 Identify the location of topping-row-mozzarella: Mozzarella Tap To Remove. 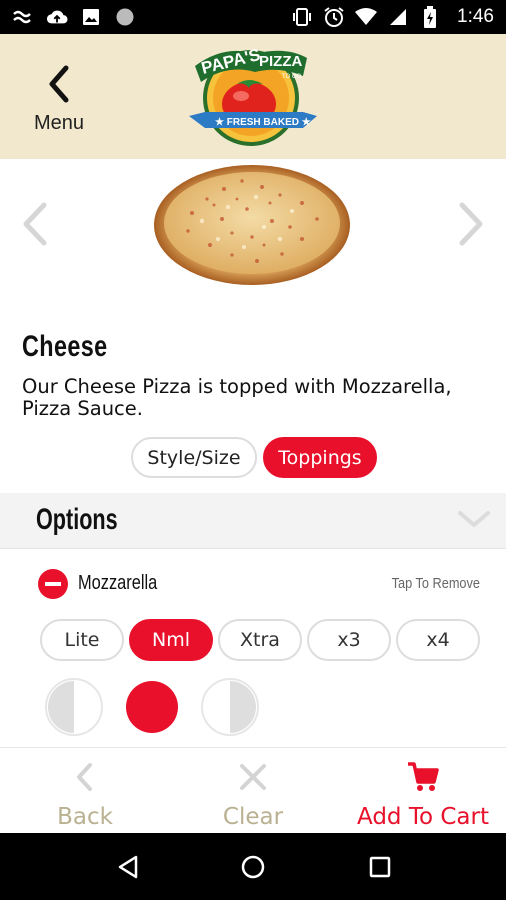
(253, 584).